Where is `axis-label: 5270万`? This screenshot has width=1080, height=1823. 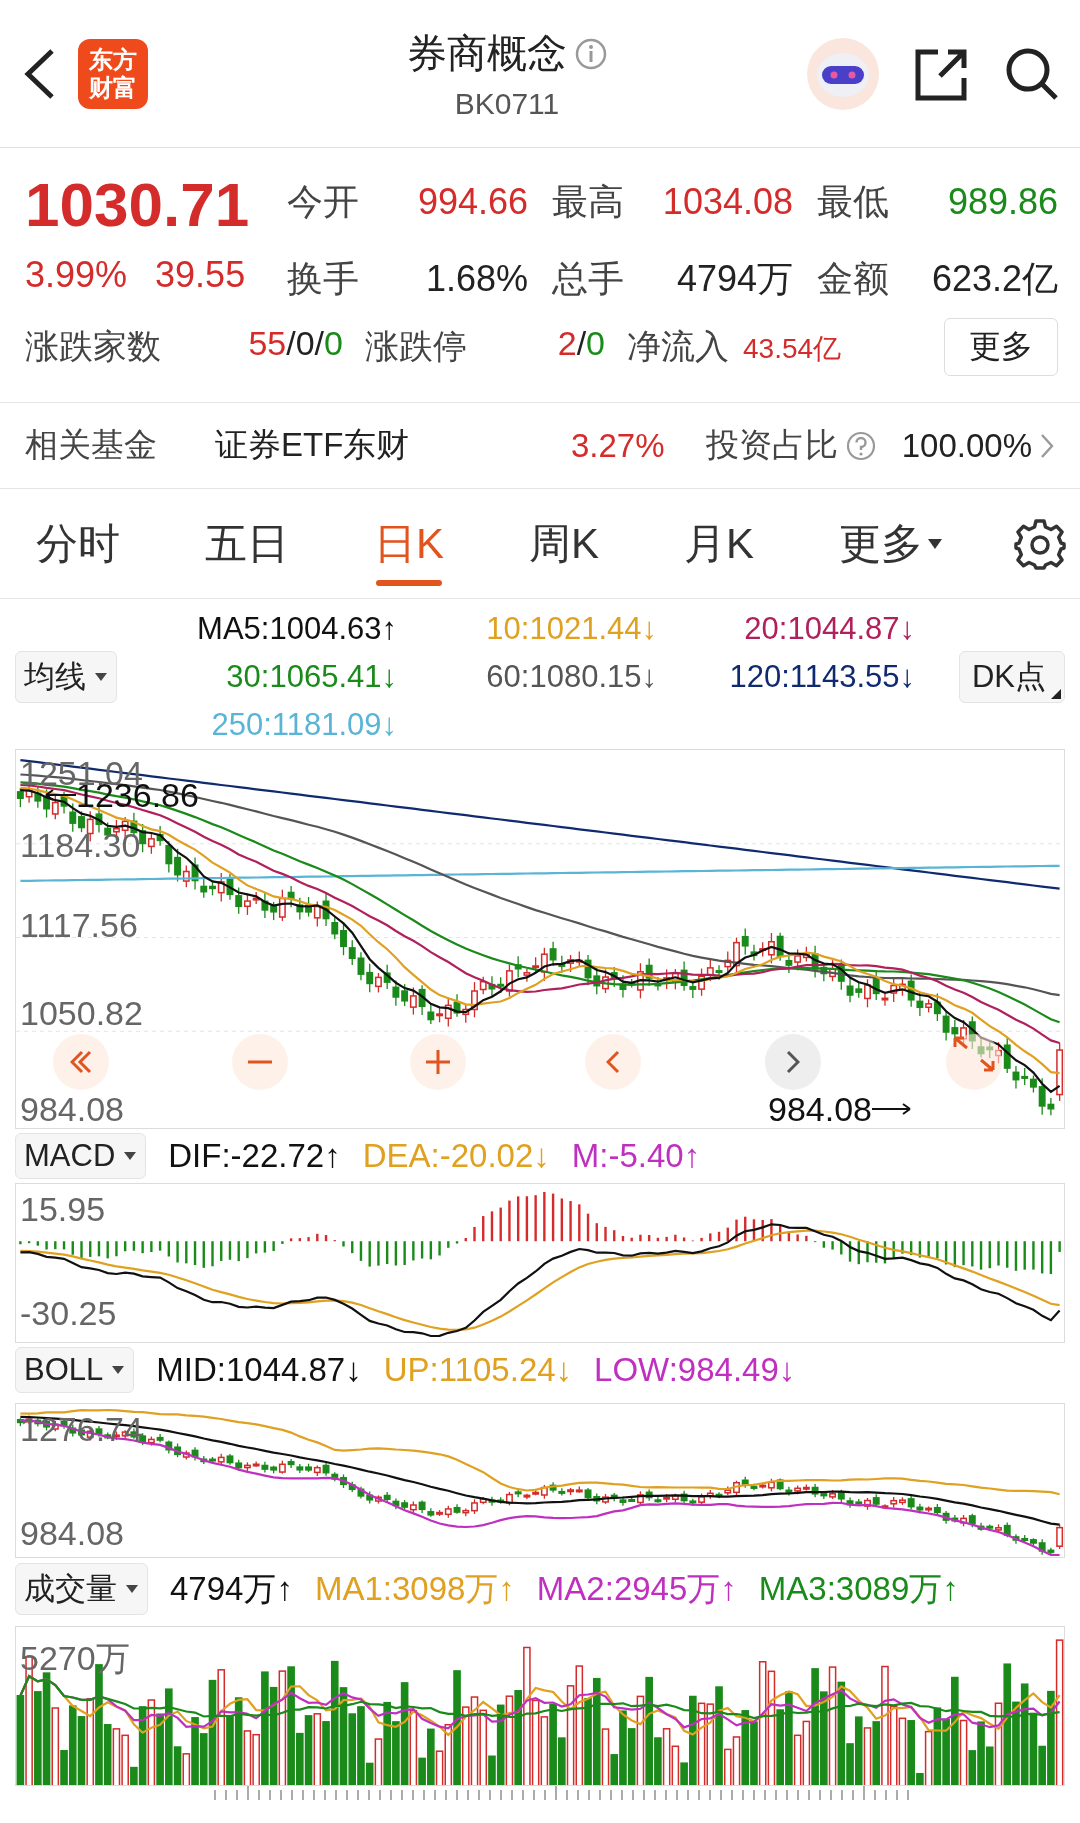
axis-label: 5270万 is located at coordinates (75, 1658).